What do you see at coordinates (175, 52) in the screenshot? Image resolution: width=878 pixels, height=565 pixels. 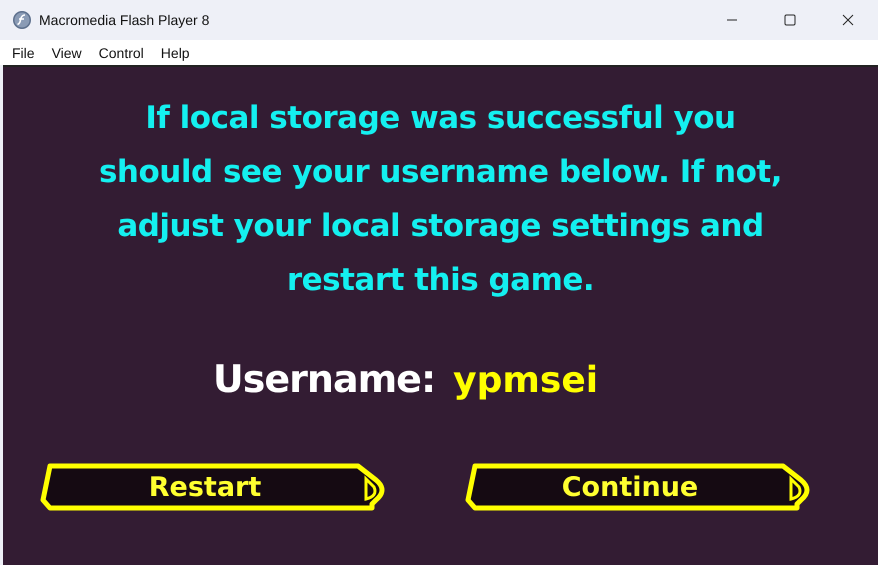 I see `menu-item: Help` at bounding box center [175, 52].